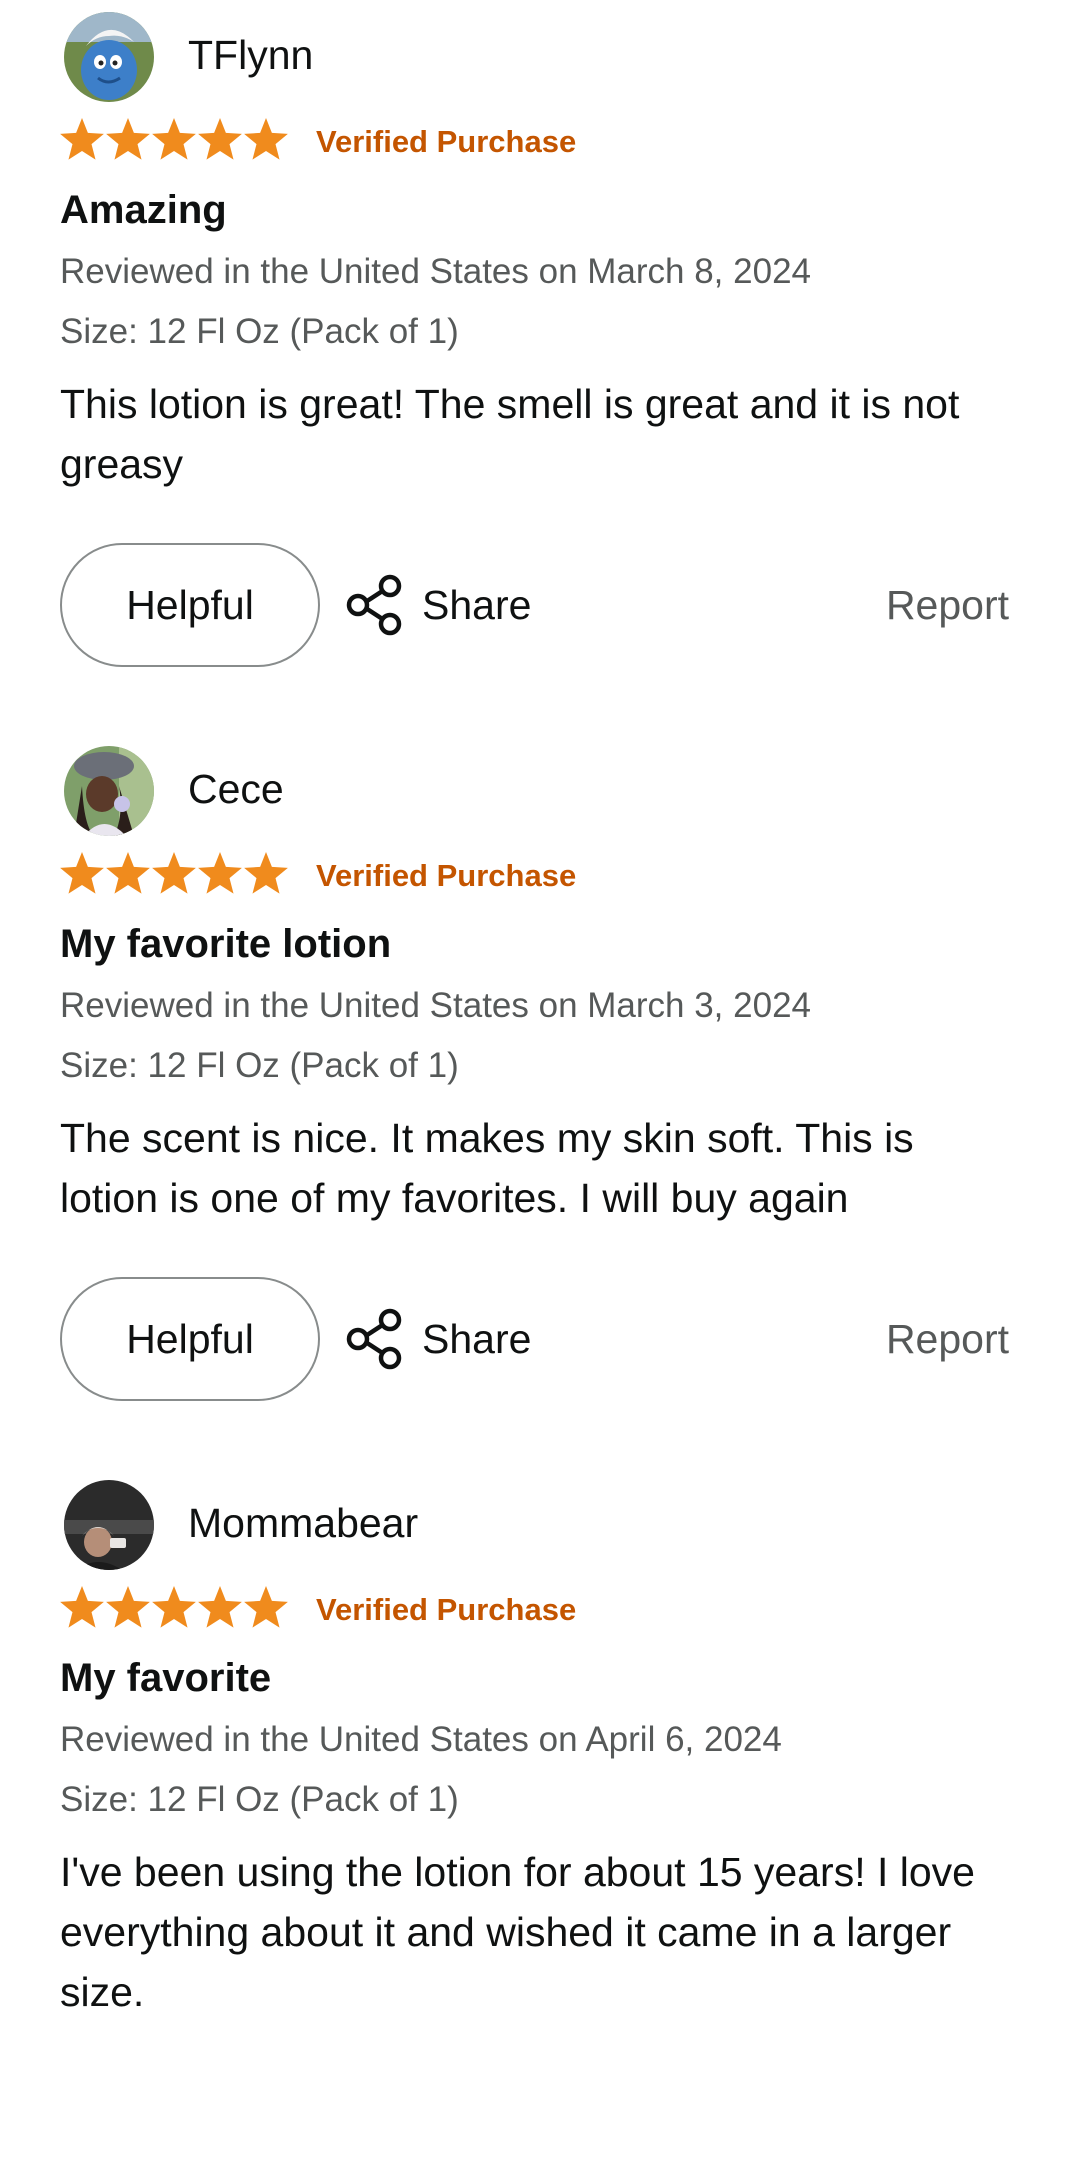  Describe the element at coordinates (143, 210) in the screenshot. I see `review-title: Amazing` at that location.